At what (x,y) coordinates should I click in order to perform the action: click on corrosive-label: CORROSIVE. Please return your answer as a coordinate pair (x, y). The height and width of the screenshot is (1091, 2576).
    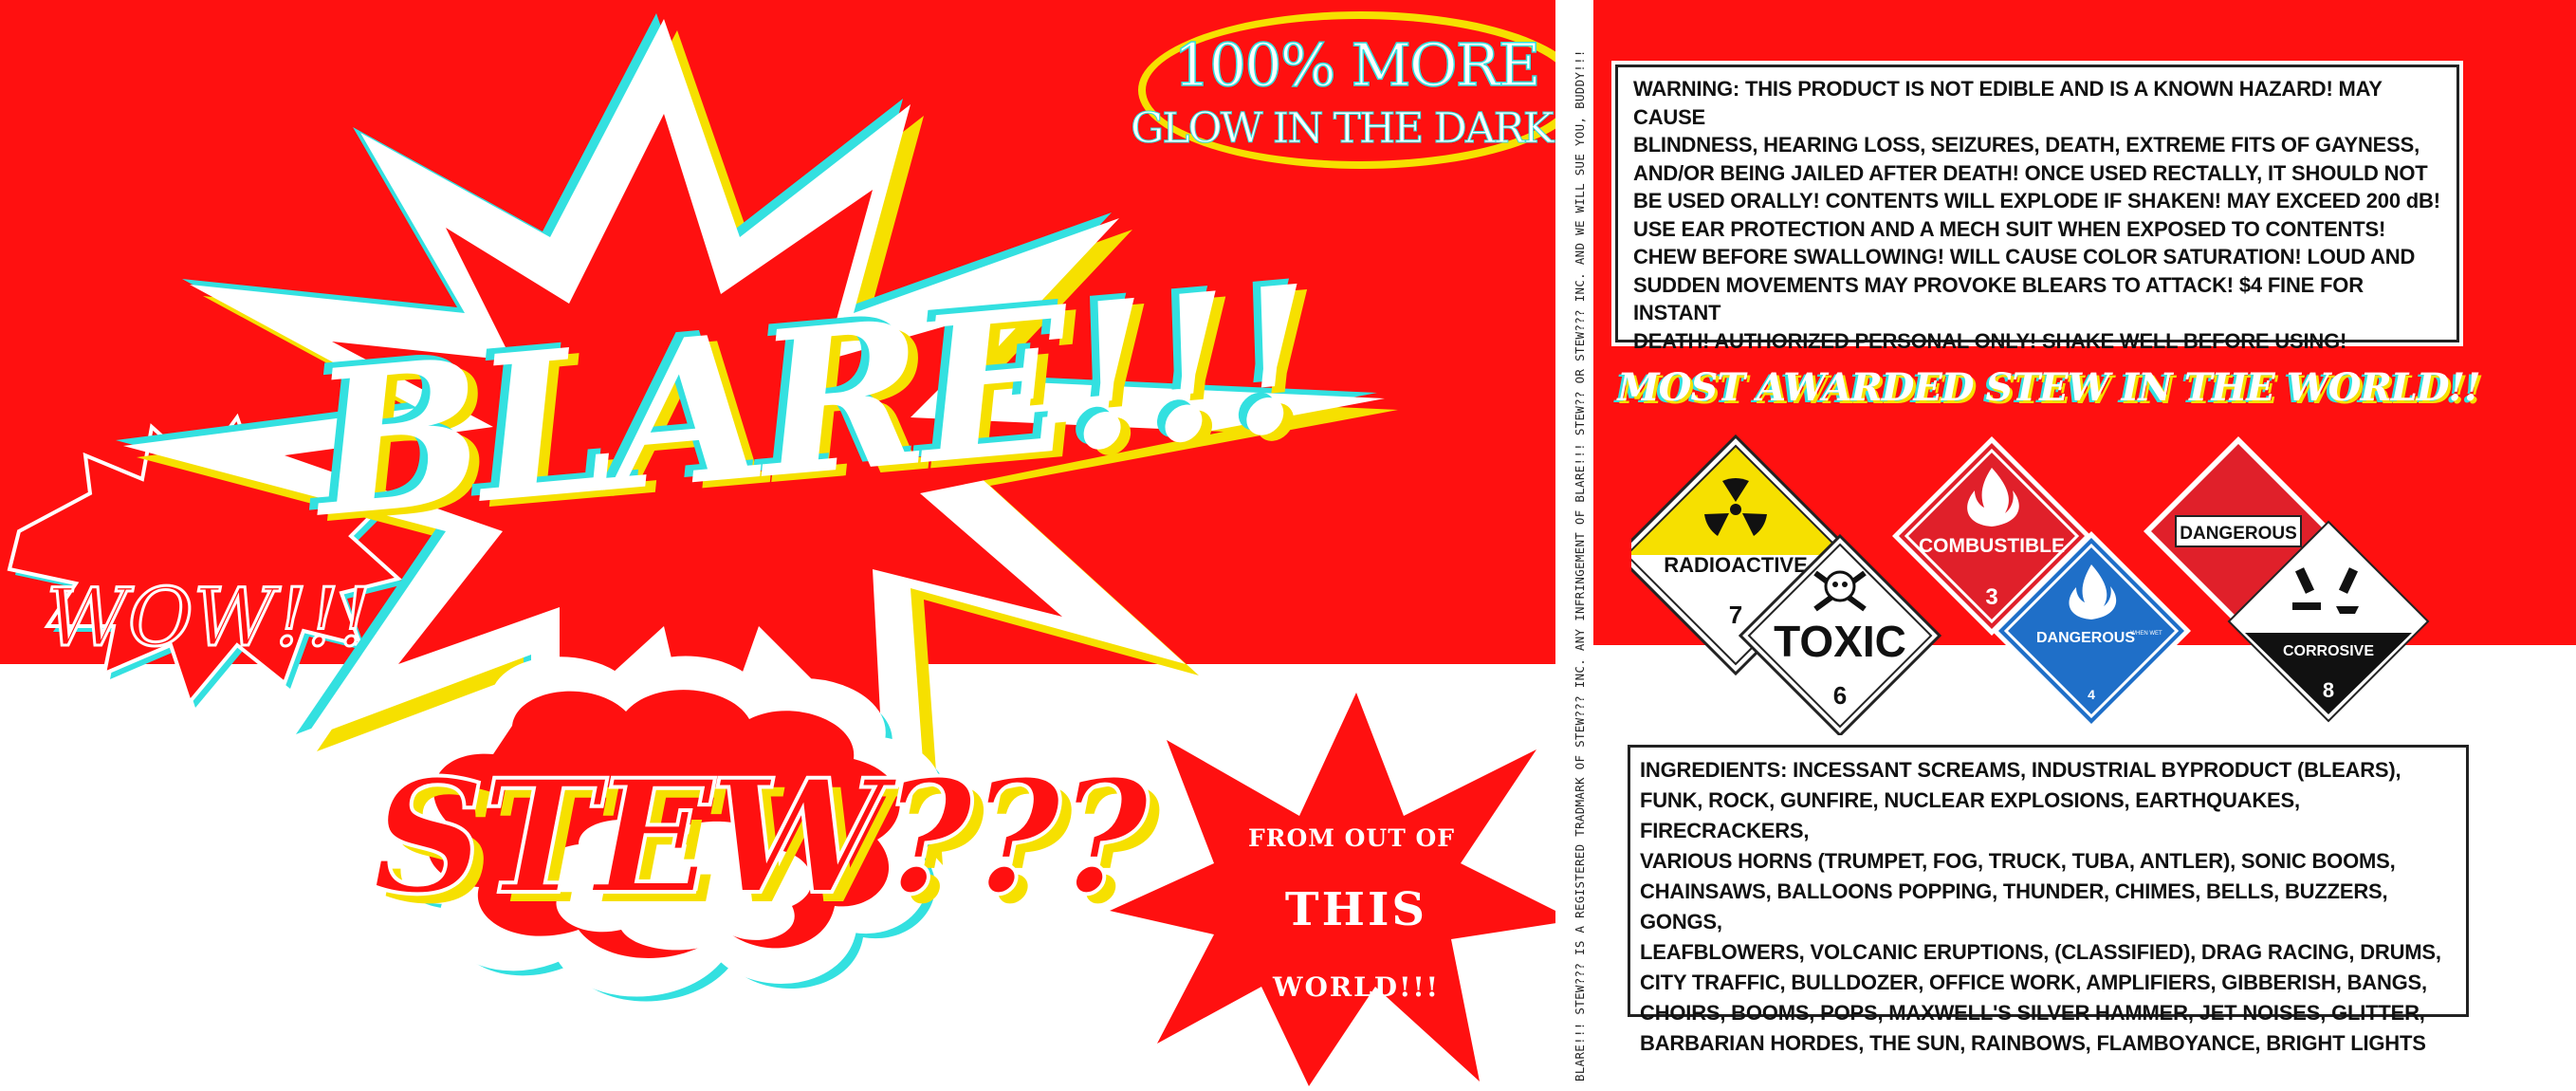
    Looking at the image, I should click on (2328, 651).